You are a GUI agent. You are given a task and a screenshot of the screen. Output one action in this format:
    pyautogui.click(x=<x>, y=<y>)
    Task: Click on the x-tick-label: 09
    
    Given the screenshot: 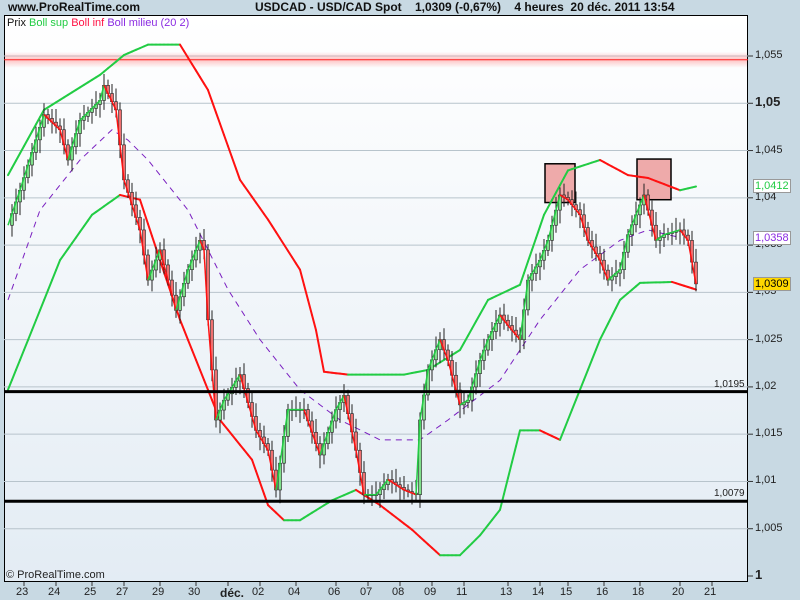 What is the action you would take?
    pyautogui.click(x=430, y=592)
    